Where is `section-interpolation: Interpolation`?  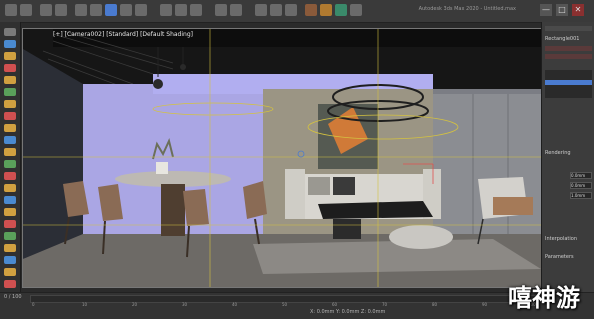
section-interpolation: Interpolation is located at coordinates (561, 239).